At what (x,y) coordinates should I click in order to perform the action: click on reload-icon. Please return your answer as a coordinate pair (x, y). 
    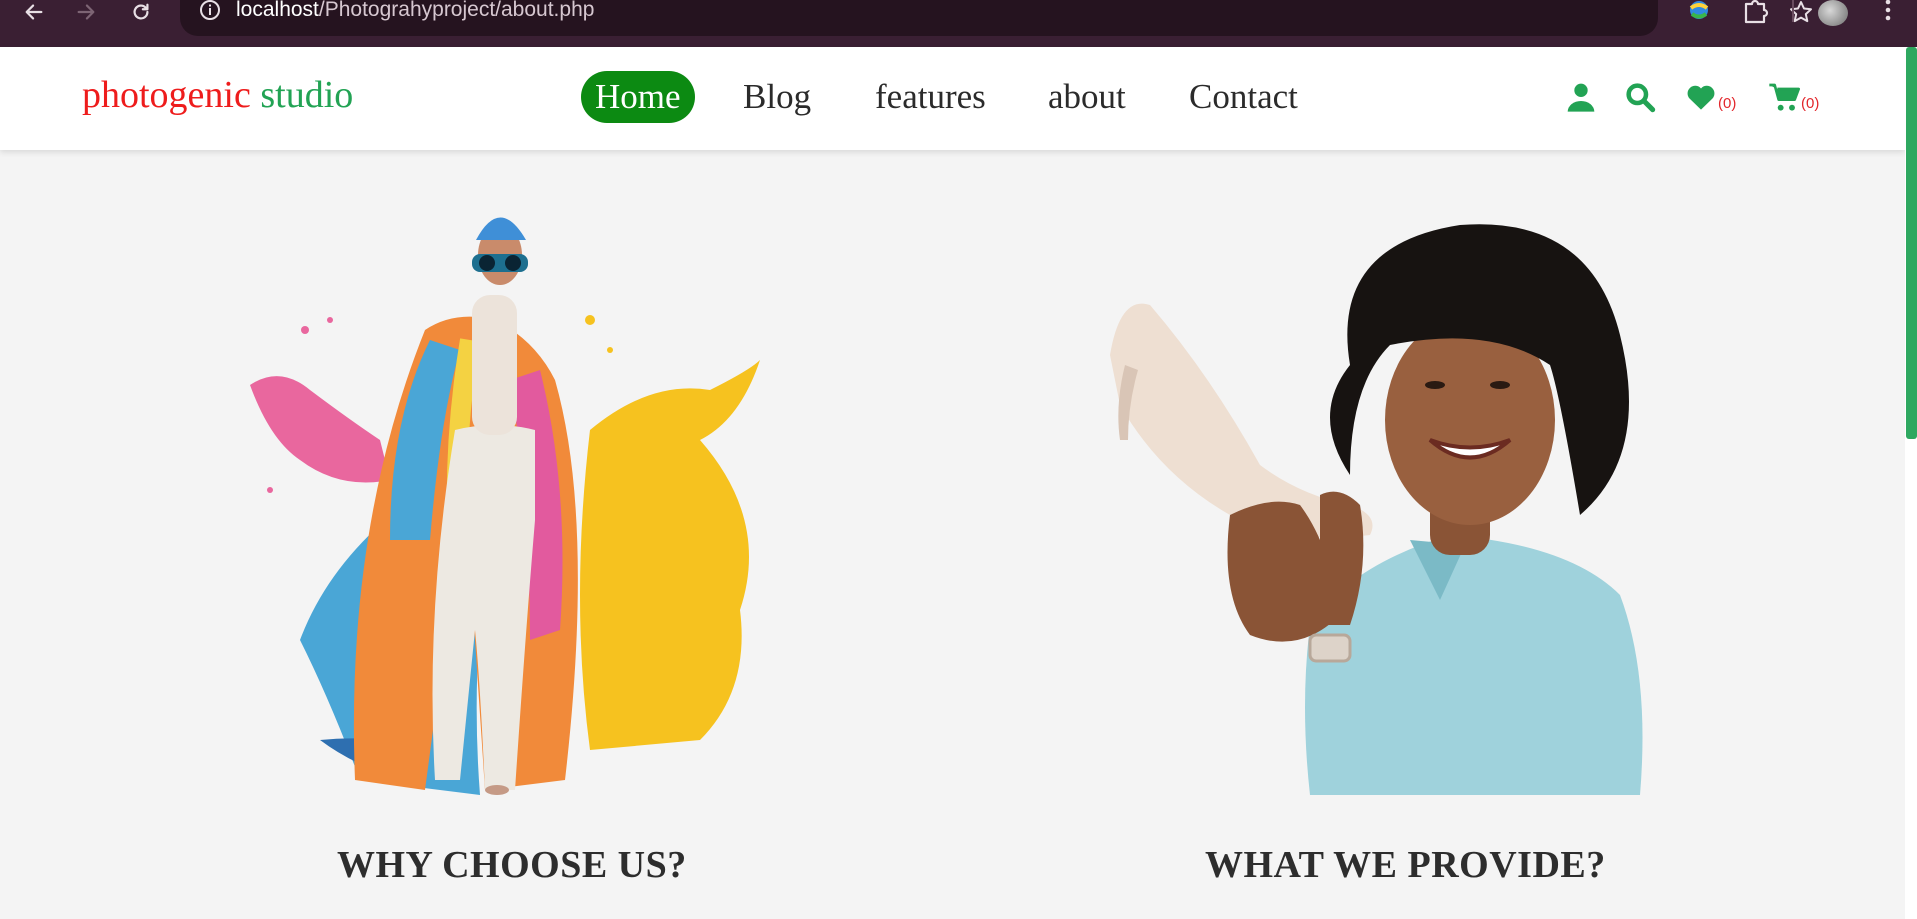
    Looking at the image, I should click on (141, 12).